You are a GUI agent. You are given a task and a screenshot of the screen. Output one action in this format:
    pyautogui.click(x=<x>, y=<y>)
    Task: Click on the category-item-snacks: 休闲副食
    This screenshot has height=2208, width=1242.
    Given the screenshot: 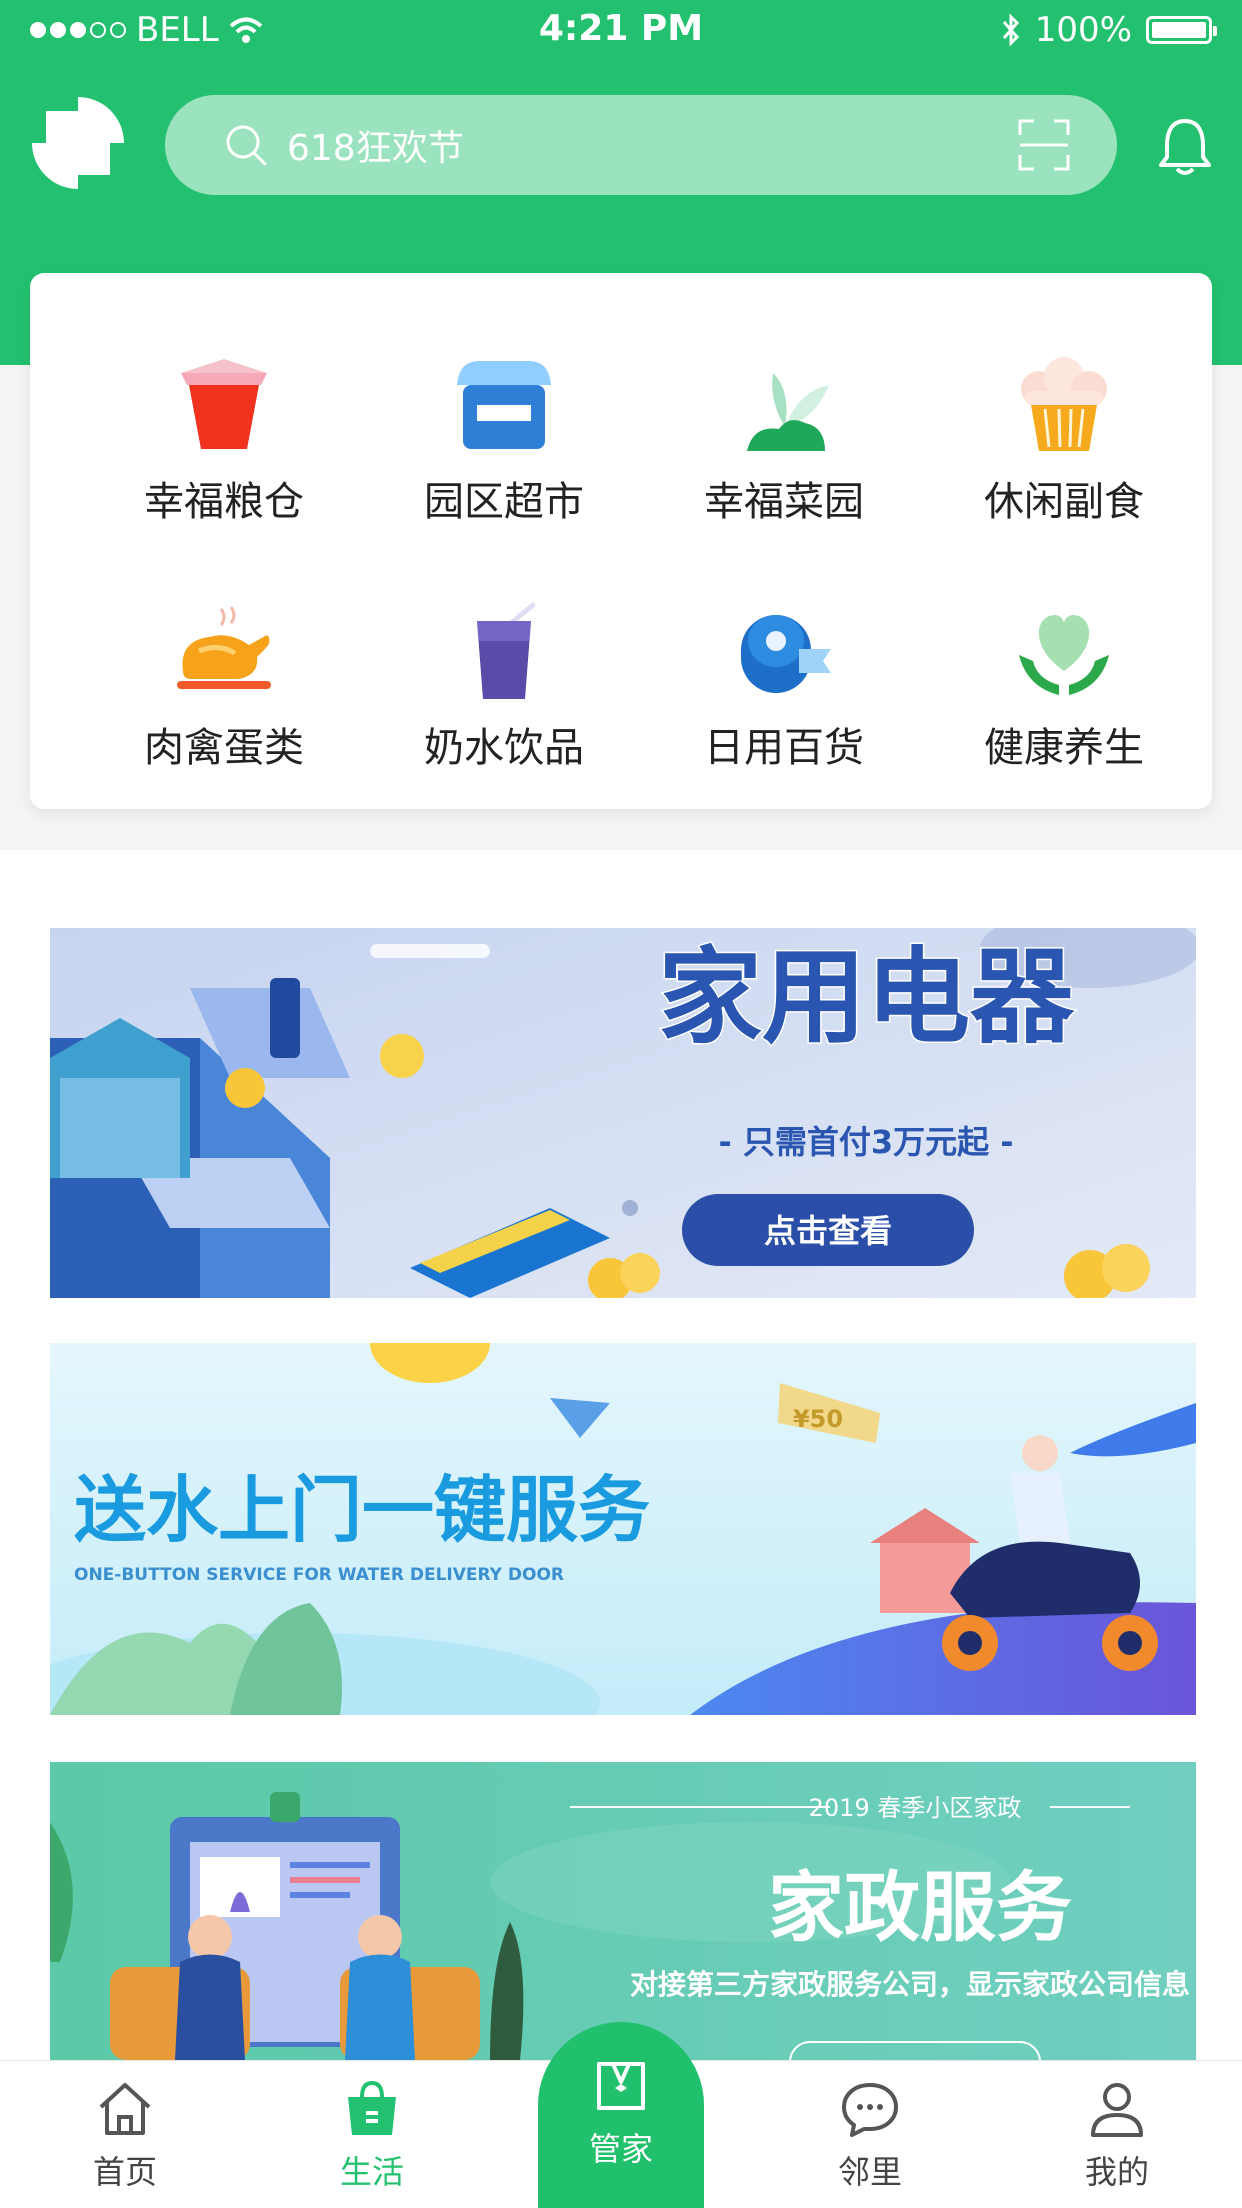 What is the action you would take?
    pyautogui.click(x=1064, y=455)
    